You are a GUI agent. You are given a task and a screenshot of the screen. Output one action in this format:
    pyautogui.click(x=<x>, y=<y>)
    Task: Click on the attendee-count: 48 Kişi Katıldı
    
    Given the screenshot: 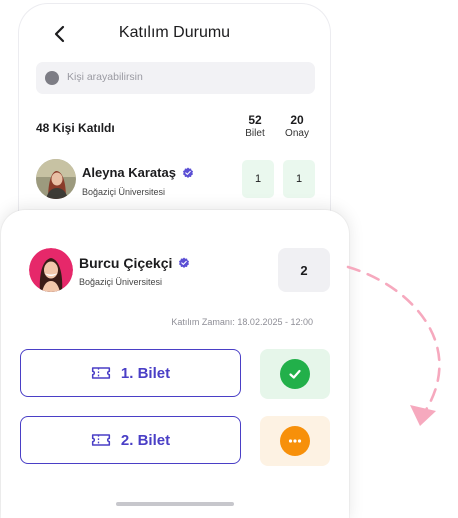 What is the action you would take?
    pyautogui.click(x=75, y=128)
    